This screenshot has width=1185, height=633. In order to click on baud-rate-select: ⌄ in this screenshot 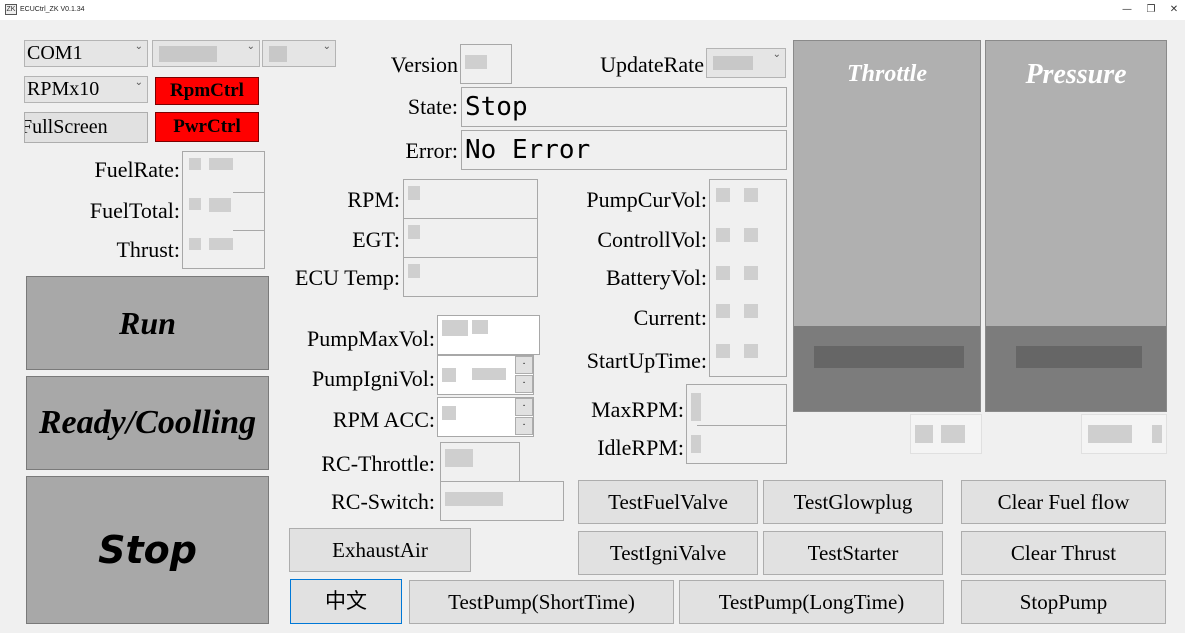, I will do `click(206, 53)`.